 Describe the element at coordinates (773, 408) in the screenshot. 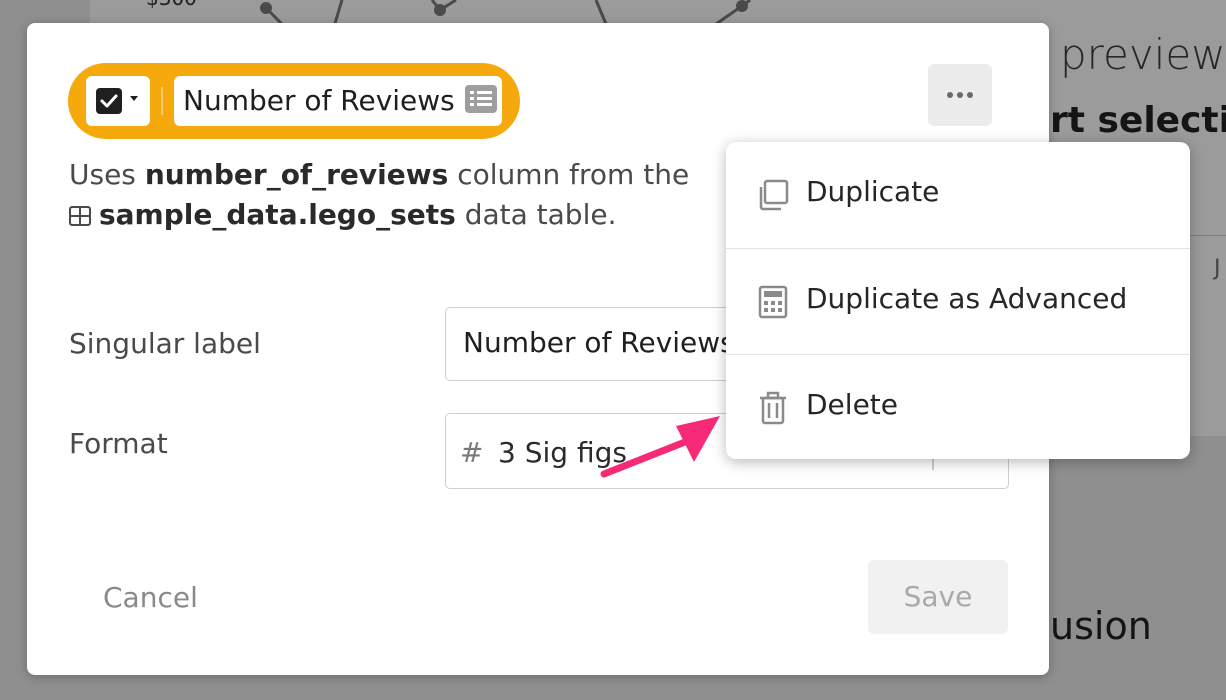

I see `trash-icon` at that location.